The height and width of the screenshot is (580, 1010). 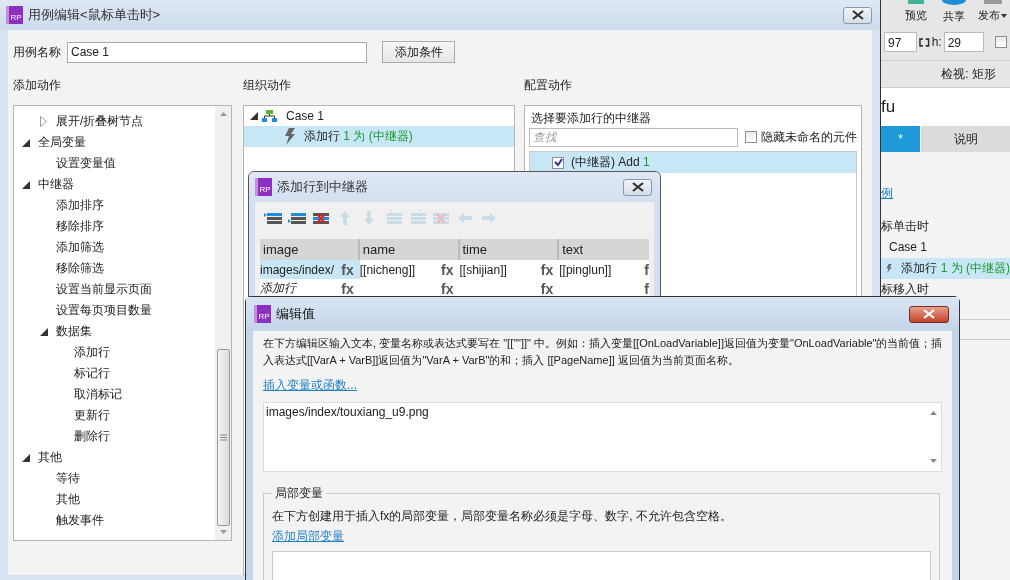 I want to click on add-variable-link: 添加局部变量, so click(x=308, y=536).